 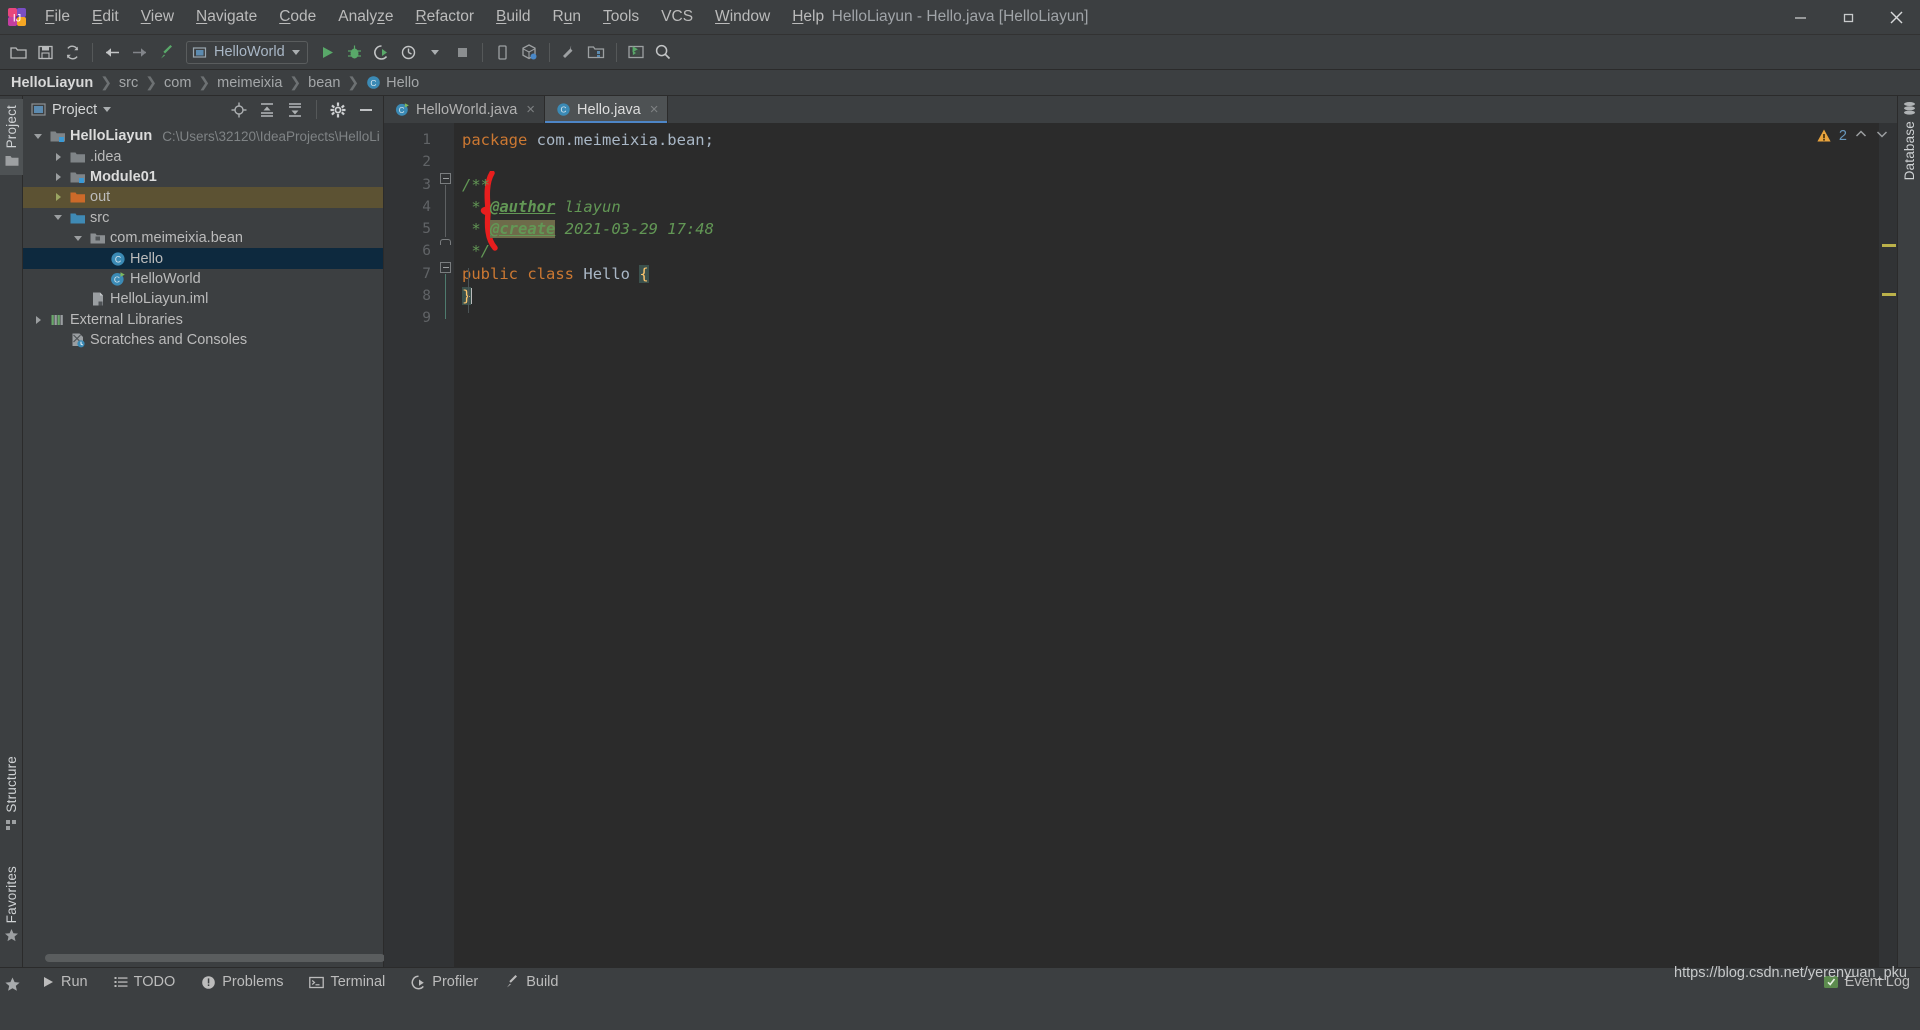 What do you see at coordinates (145, 982) in the screenshot?
I see `status-item-todo: TODO` at bounding box center [145, 982].